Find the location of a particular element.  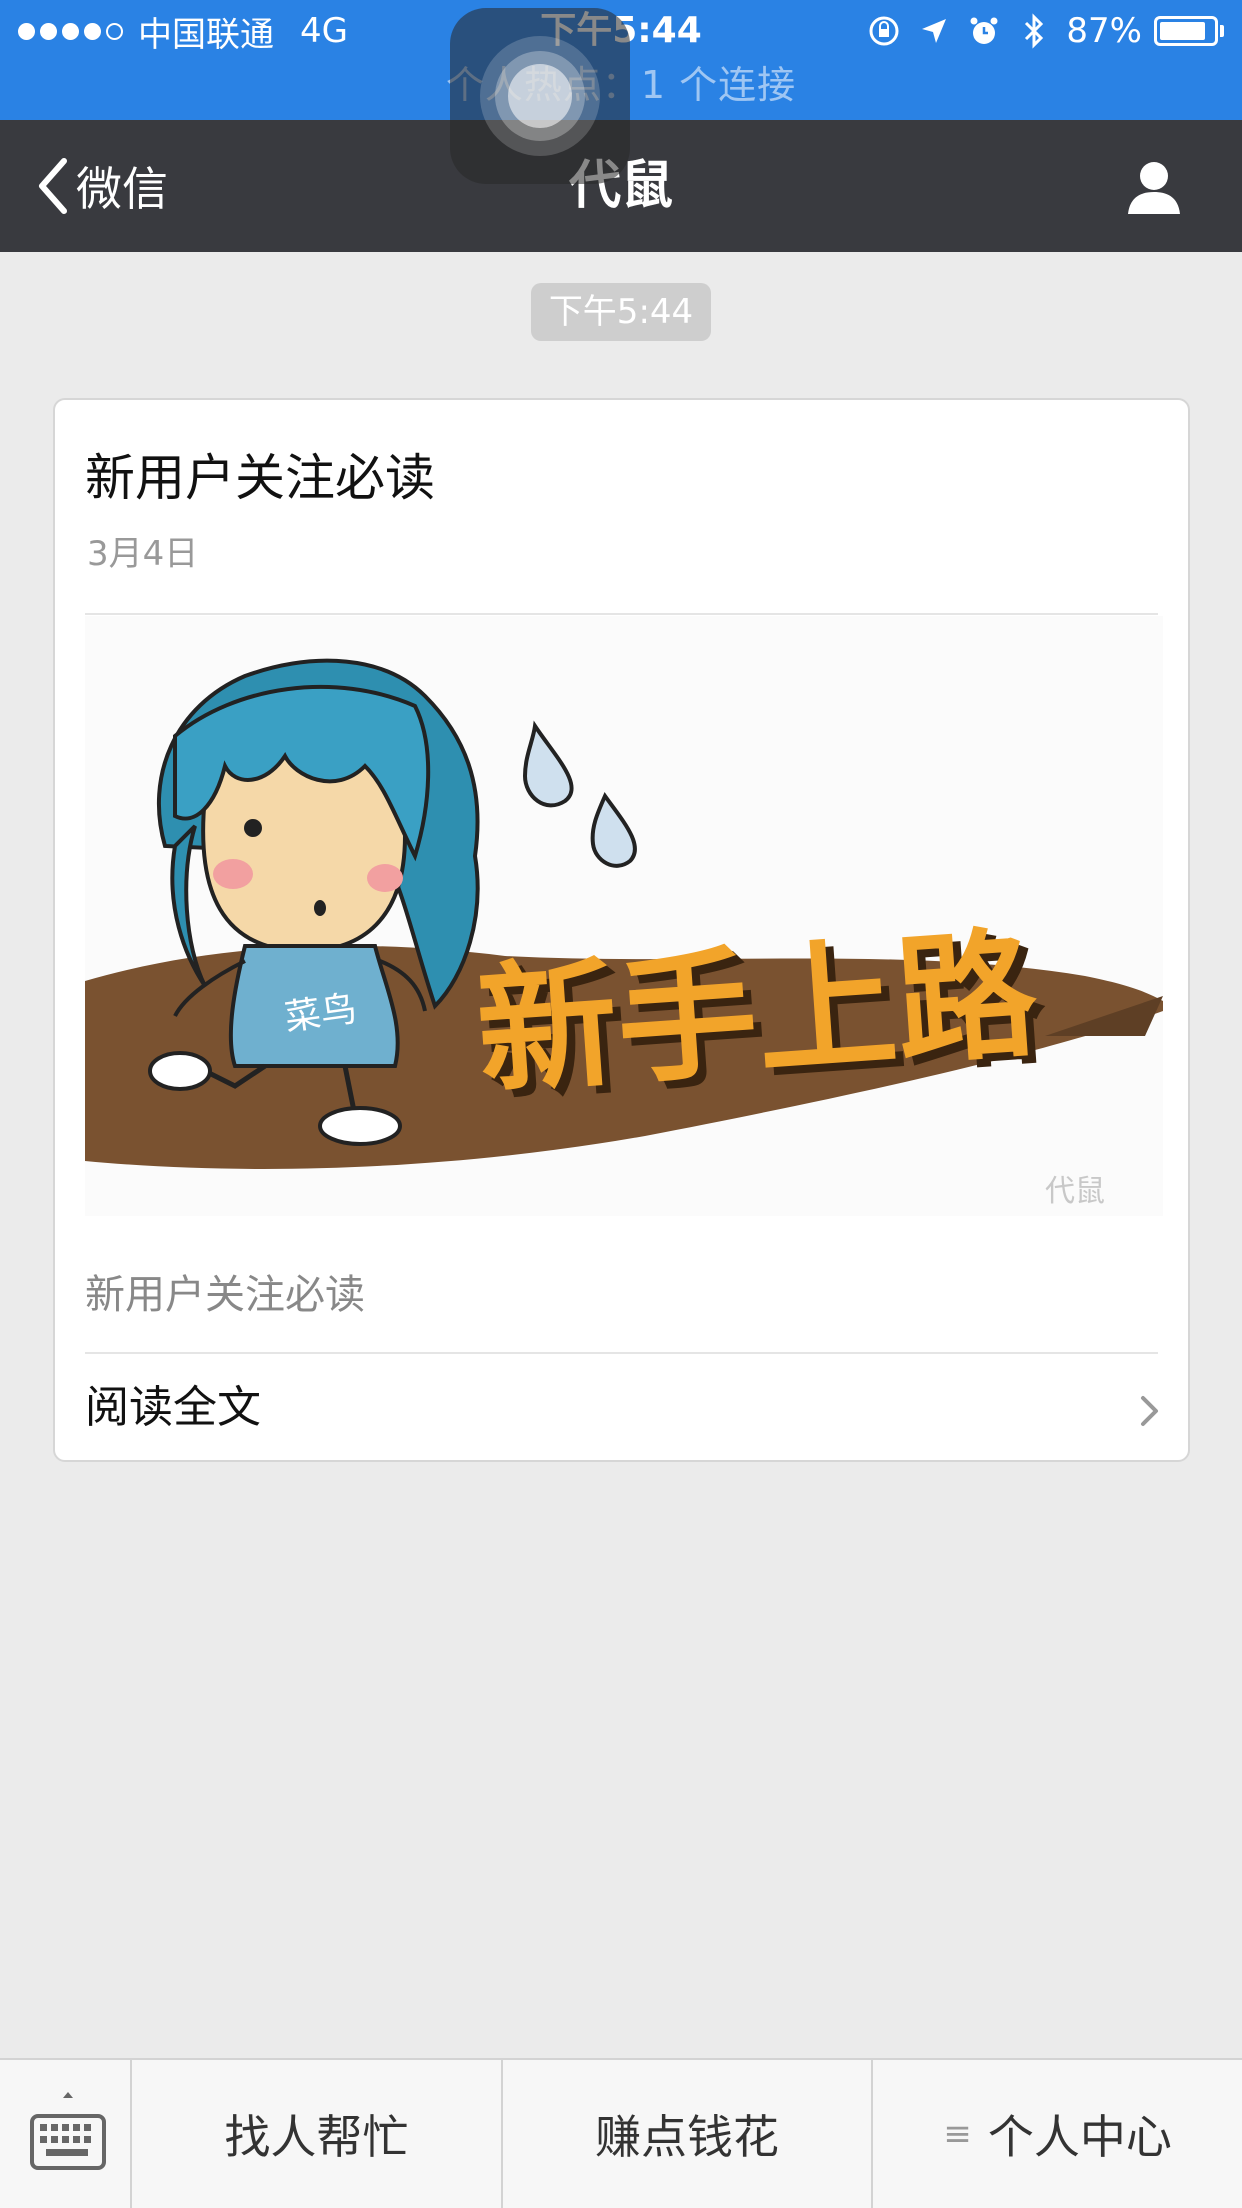

menu-item-find-help: 找人帮忙 is located at coordinates (317, 2134).